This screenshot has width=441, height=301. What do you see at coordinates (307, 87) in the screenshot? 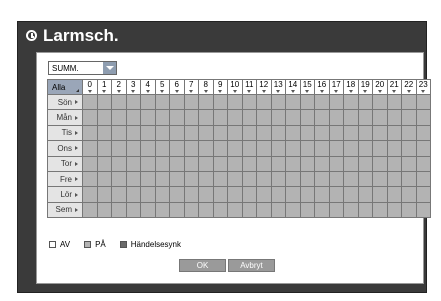
I see `hour-header: 15` at bounding box center [307, 87].